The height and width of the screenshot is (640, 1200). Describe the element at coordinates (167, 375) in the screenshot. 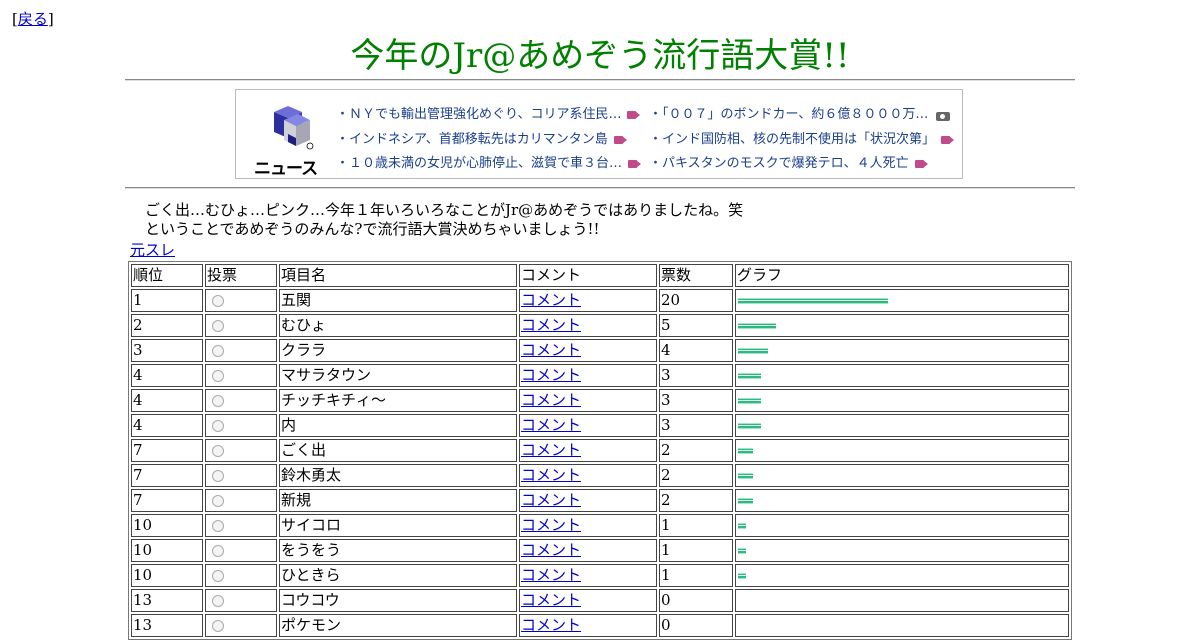

I see `rank-cell: 4` at that location.